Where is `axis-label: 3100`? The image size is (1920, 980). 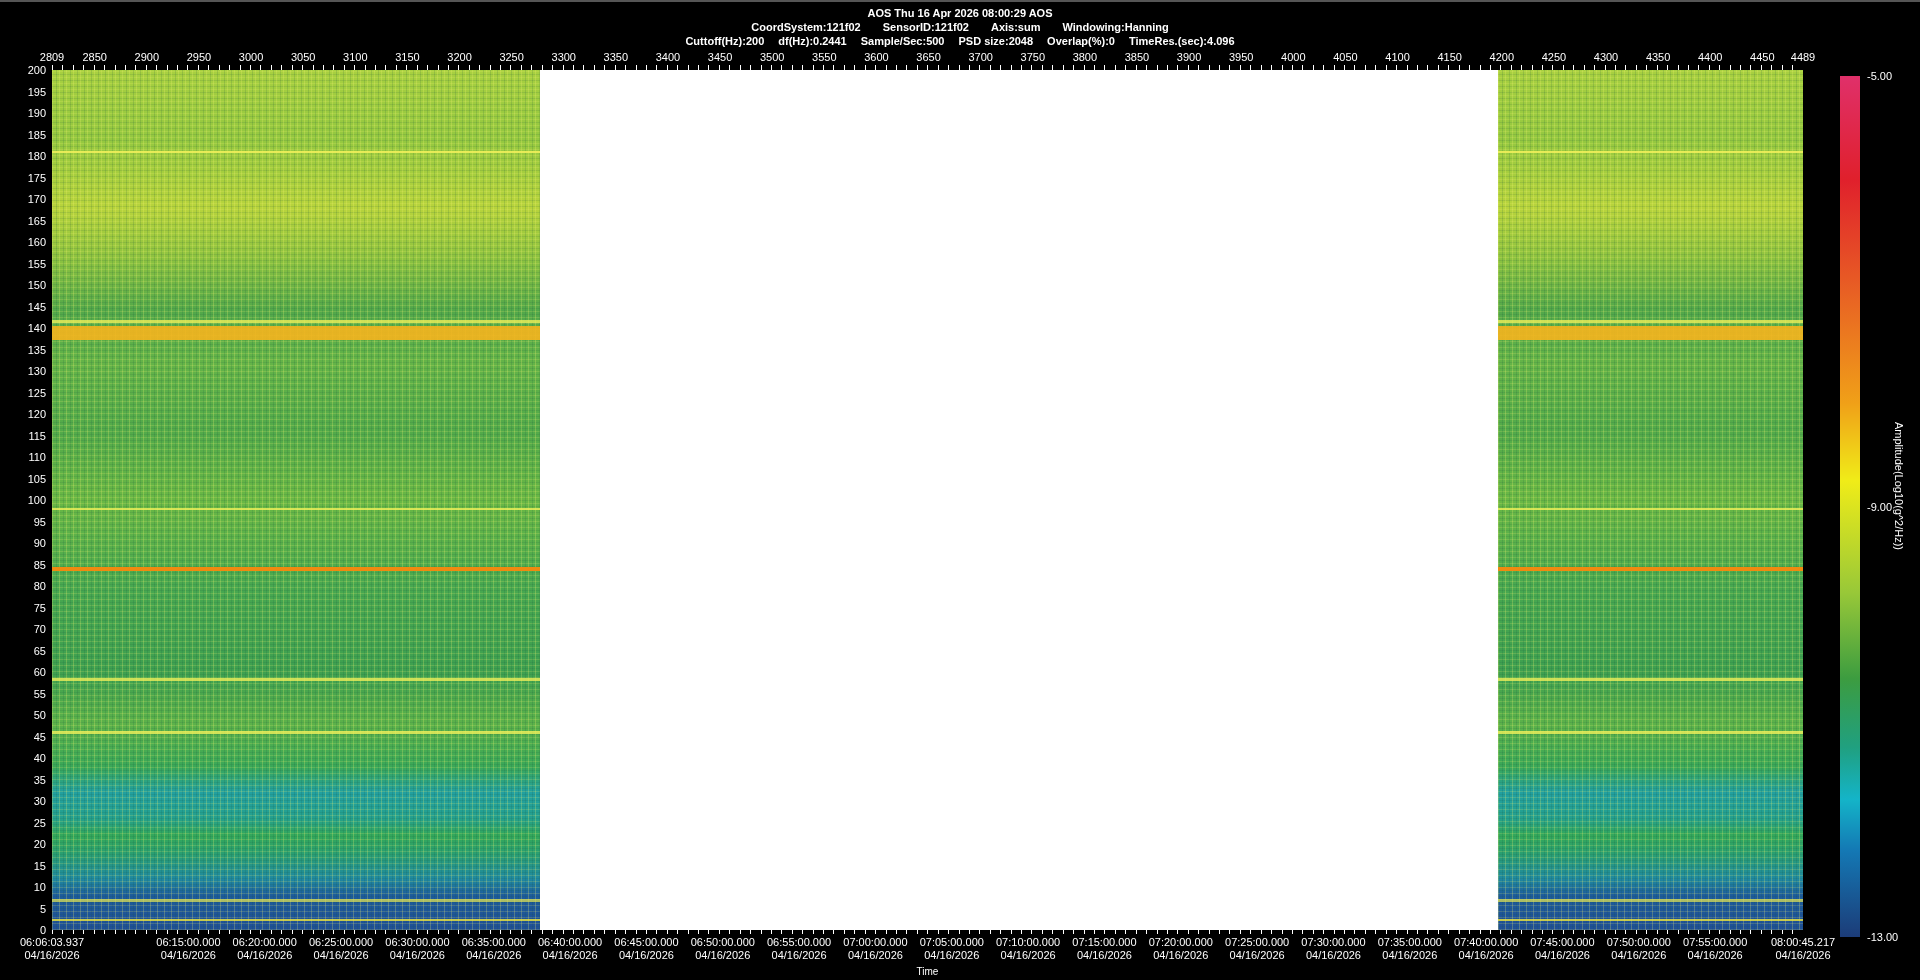
axis-label: 3100 is located at coordinates (355, 57).